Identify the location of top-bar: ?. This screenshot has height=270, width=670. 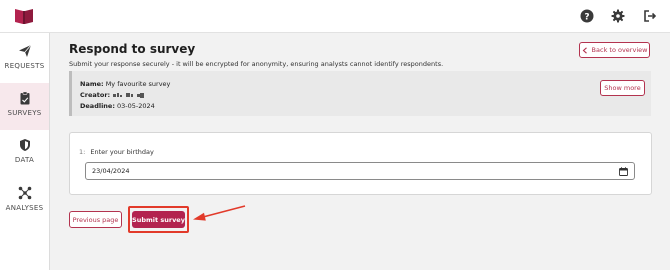
(335, 16).